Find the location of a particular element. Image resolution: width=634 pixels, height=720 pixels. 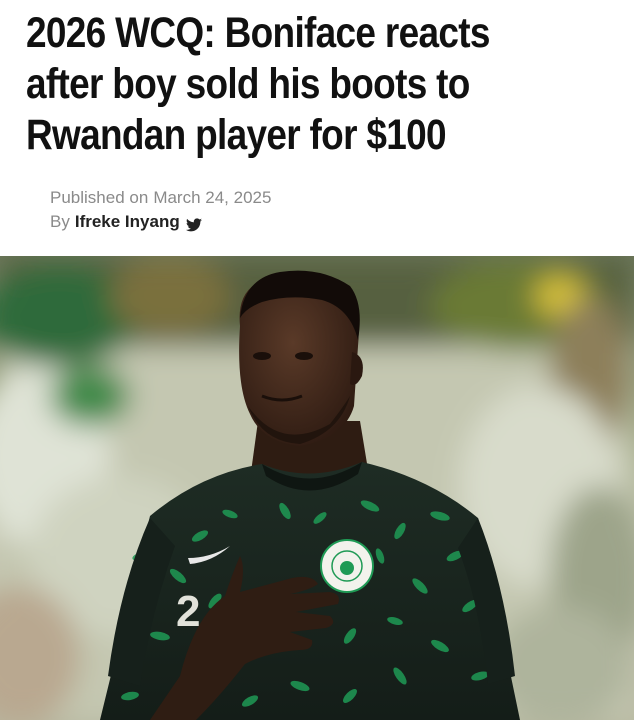

by-label: By is located at coordinates (60, 221).